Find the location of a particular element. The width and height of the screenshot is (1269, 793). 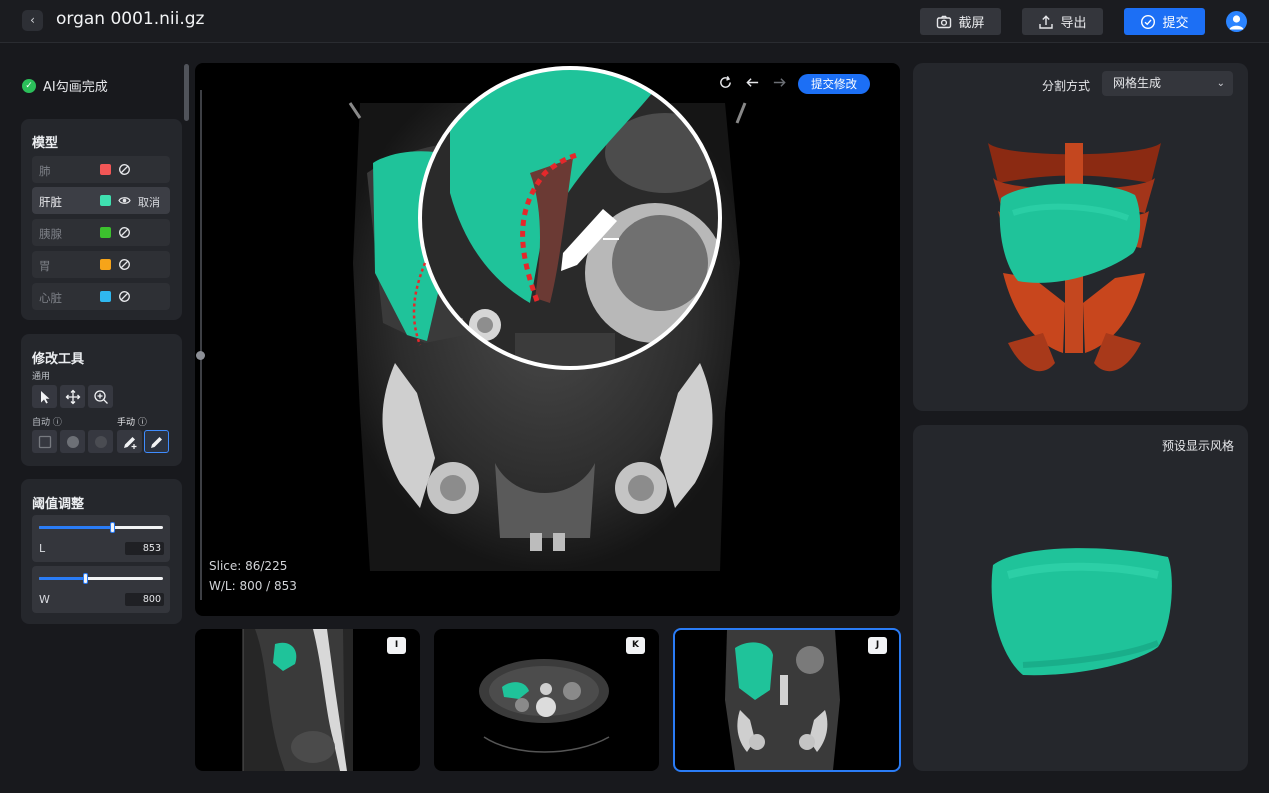

level-label: L is located at coordinates (42, 548).